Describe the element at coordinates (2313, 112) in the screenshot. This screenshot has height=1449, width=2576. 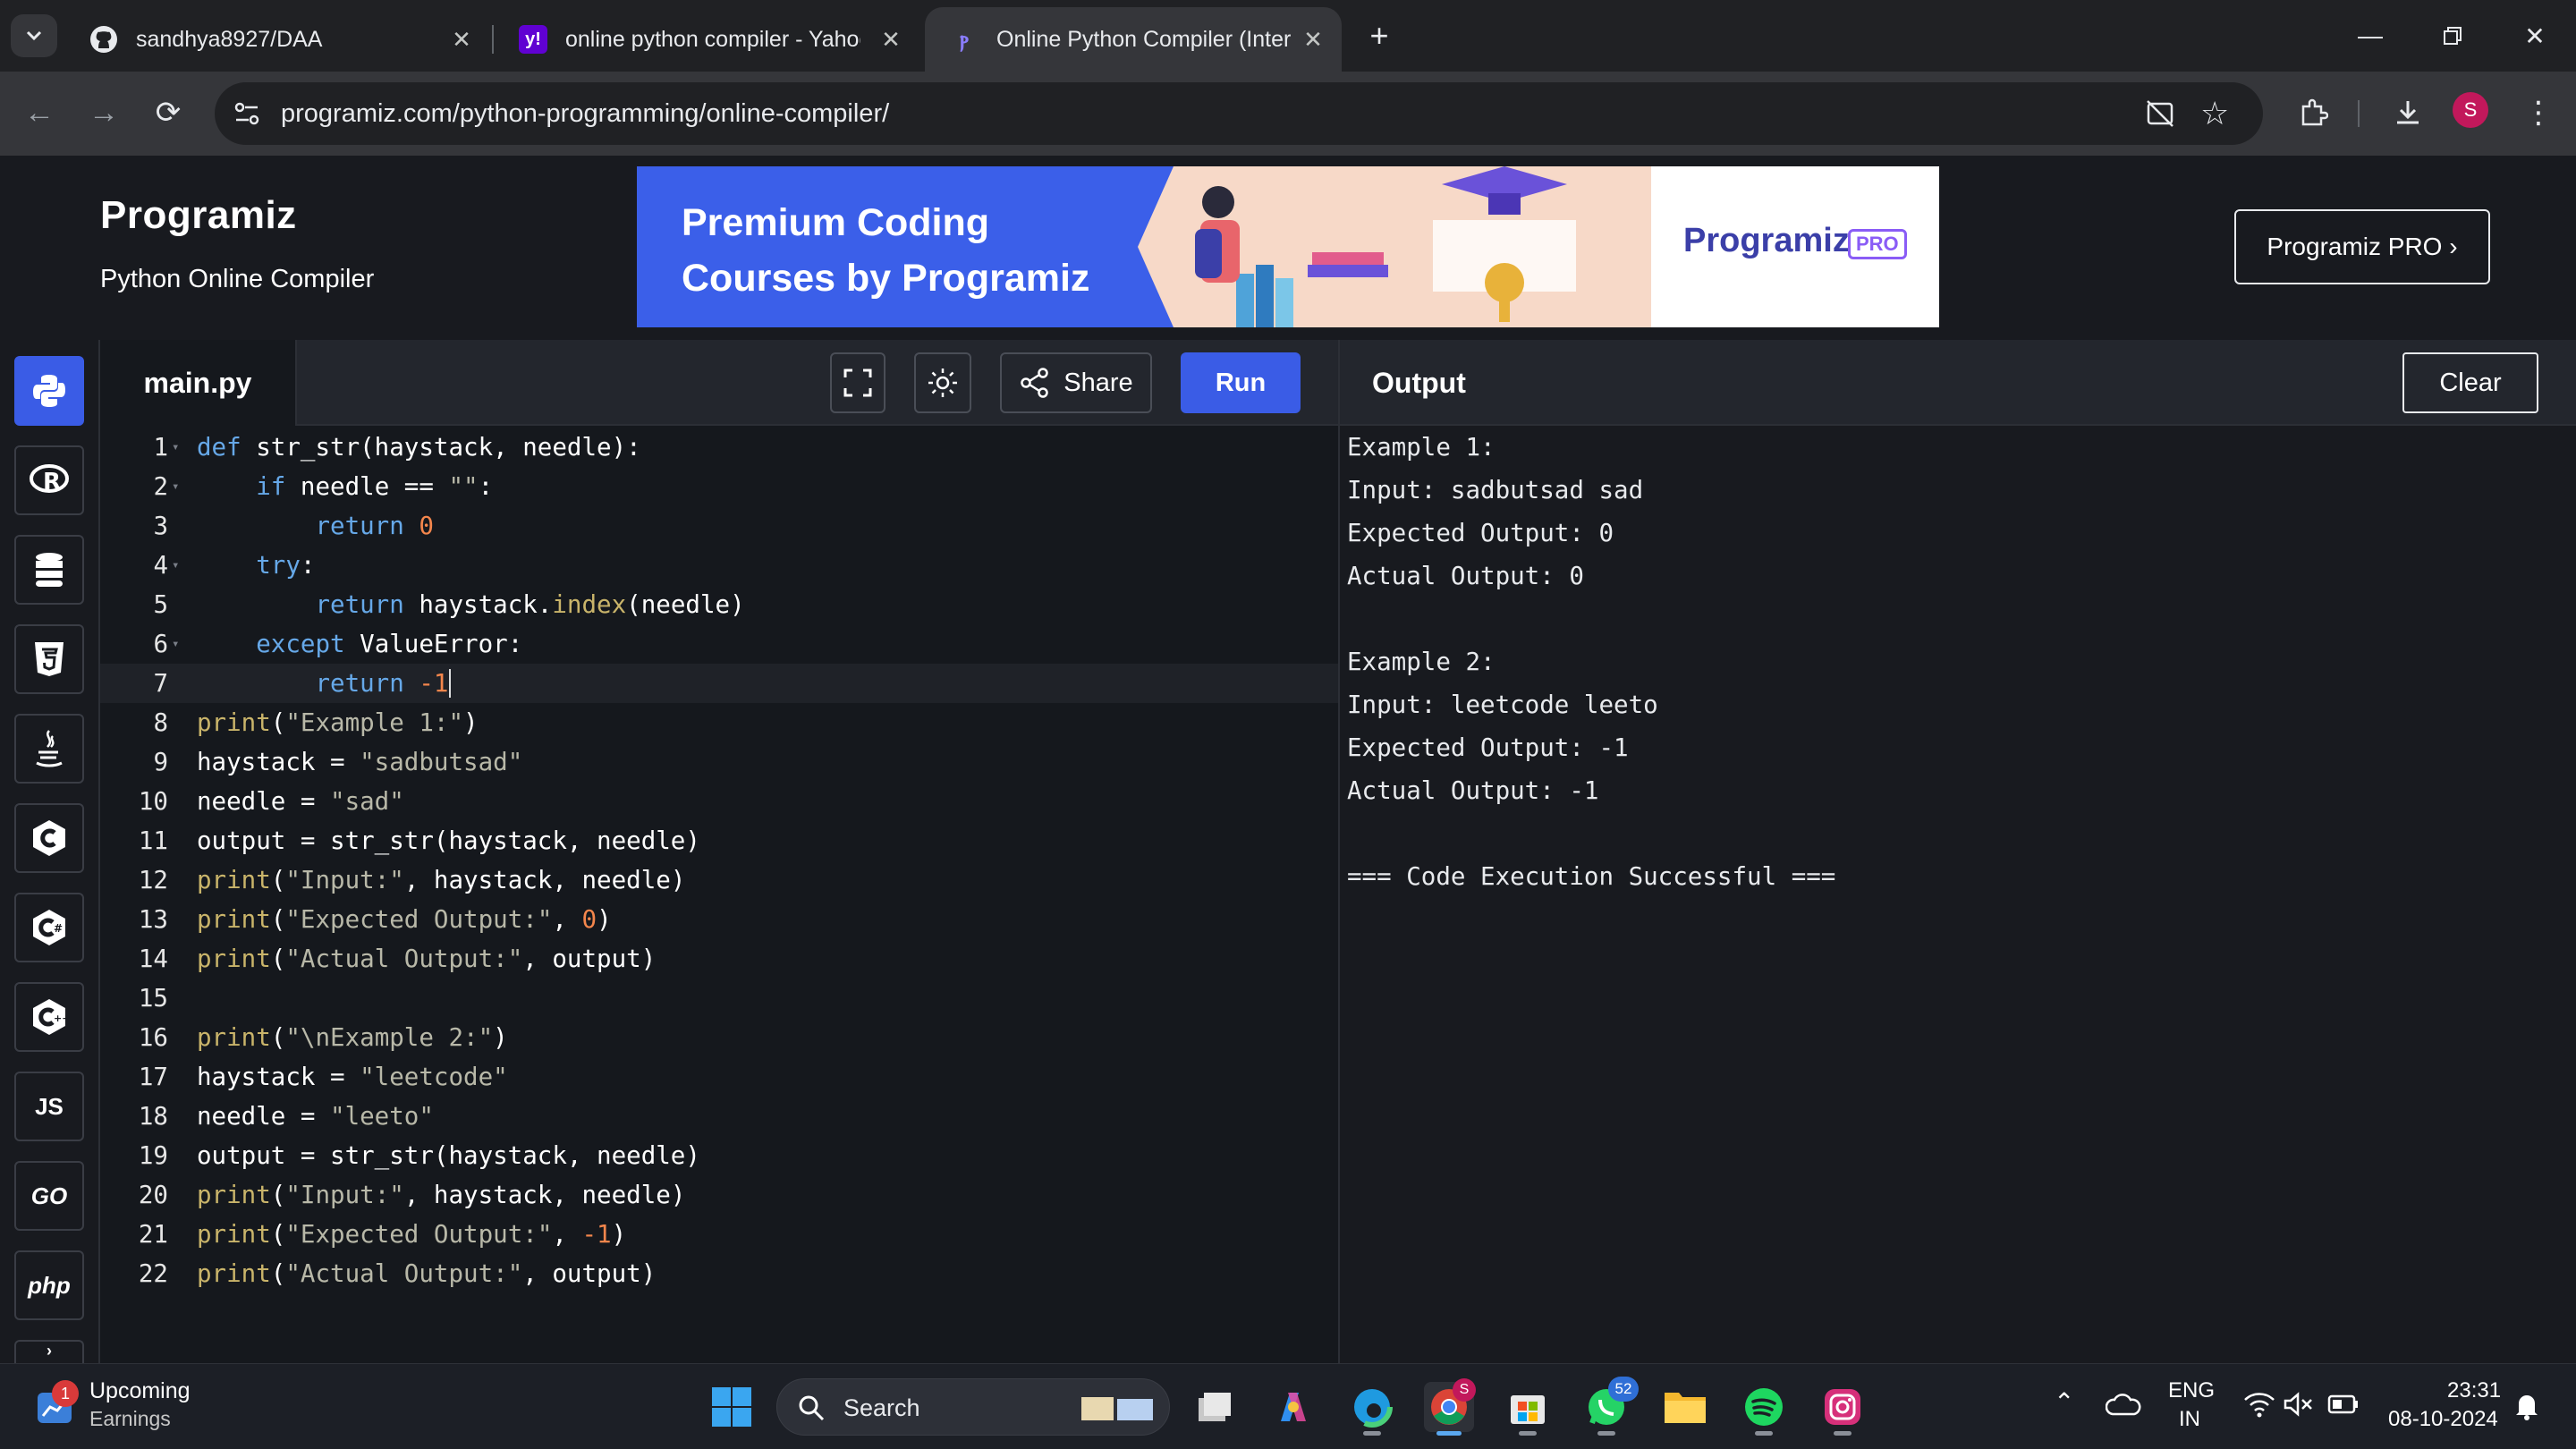
I see `extensions-icon` at that location.